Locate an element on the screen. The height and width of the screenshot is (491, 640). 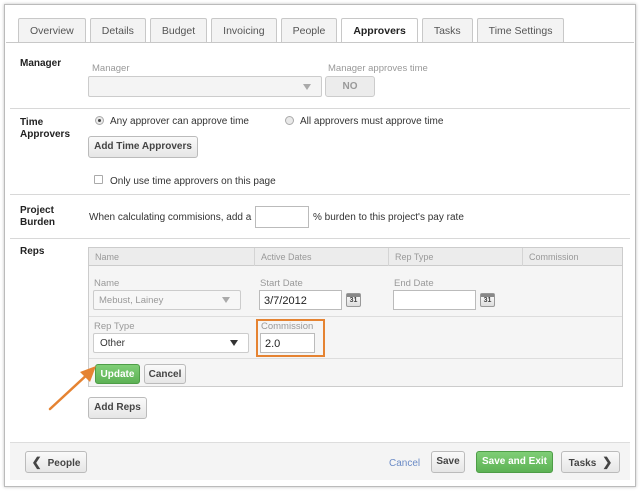
column-header-commission: Commission is located at coordinates (554, 257).